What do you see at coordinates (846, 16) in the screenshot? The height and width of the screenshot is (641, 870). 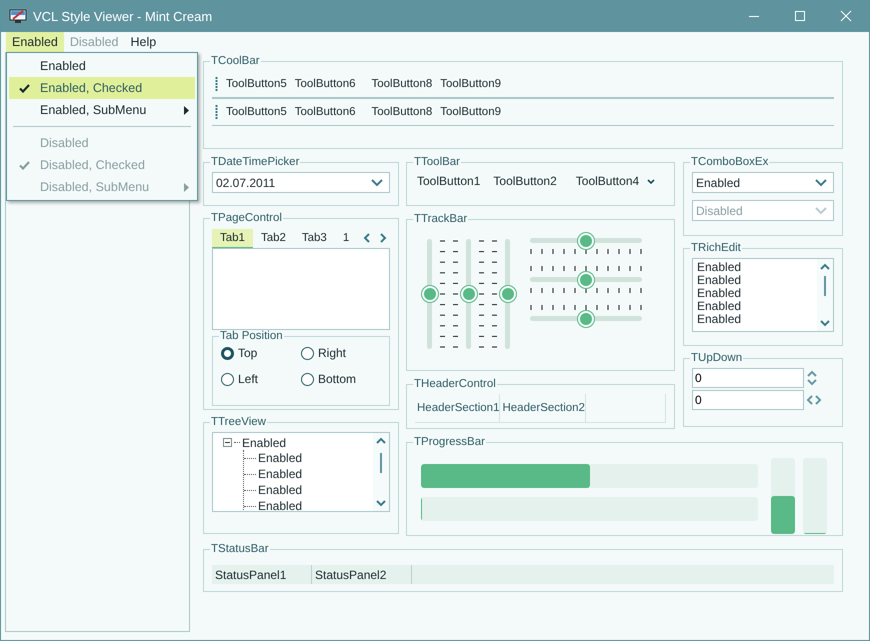 I see `close-icon` at bounding box center [846, 16].